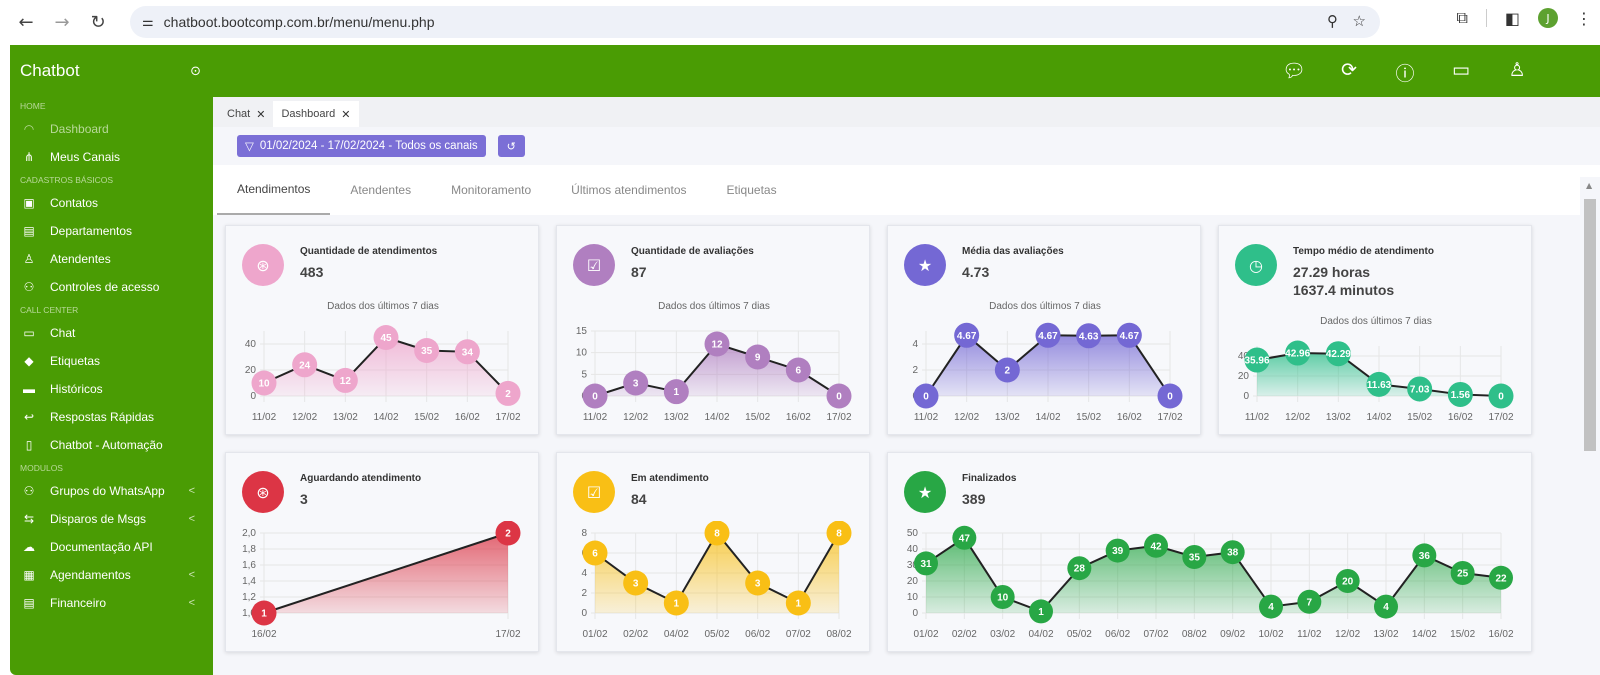 Image resolution: width=1600 pixels, height=675 pixels. Describe the element at coordinates (111, 287) in the screenshot. I see `sidebar-item-controles-de-acesso: ⚇ Controles de acesso` at that location.